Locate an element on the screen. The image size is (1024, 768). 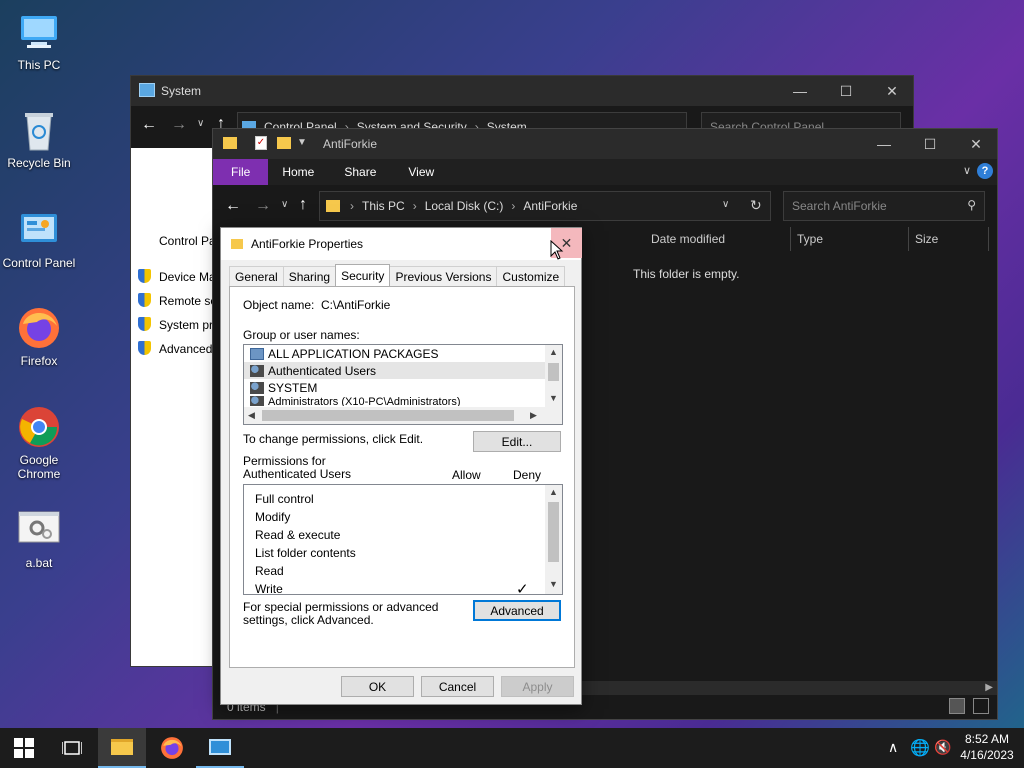
address-dropdown-icon: ∨ is located at coordinates (725, 204).